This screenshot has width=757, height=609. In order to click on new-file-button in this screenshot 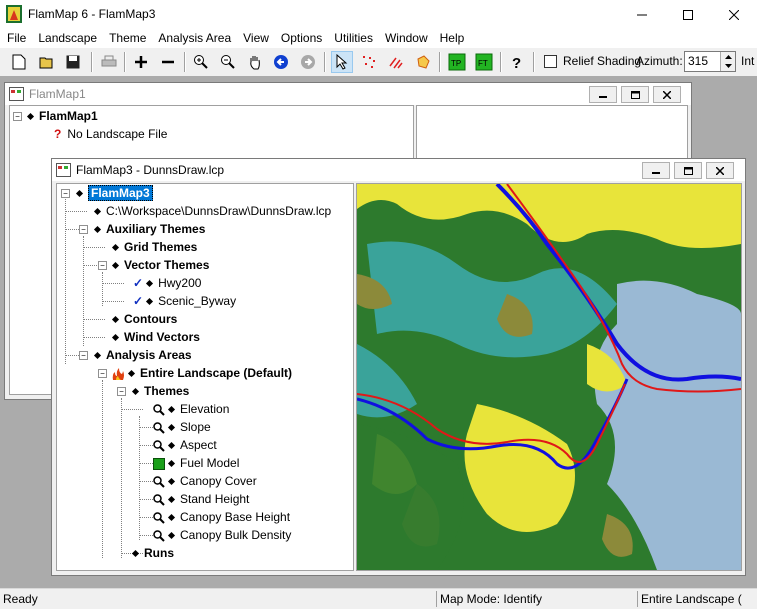, I will do `click(19, 62)`.